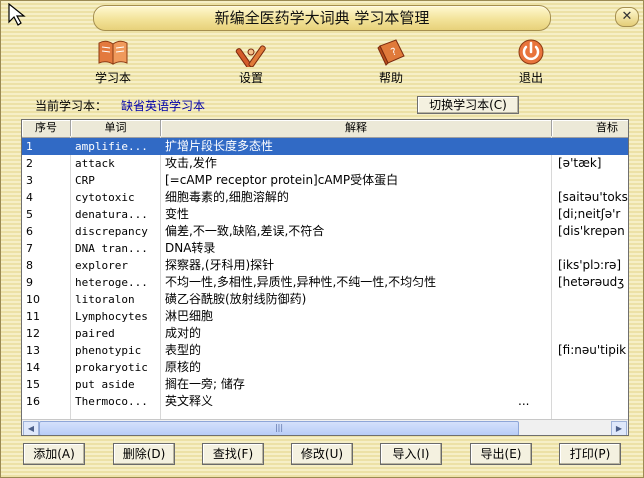 The image size is (644, 478). Describe the element at coordinates (177, 214) in the screenshot. I see `row-definition: 变性` at that location.